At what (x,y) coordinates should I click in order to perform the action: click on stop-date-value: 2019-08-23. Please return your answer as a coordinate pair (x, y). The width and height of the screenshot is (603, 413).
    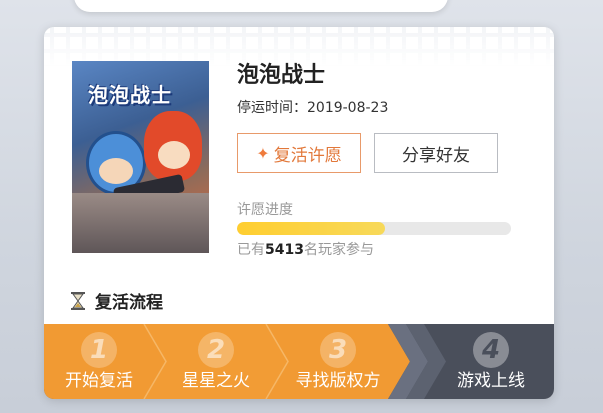
    Looking at the image, I should click on (348, 108).